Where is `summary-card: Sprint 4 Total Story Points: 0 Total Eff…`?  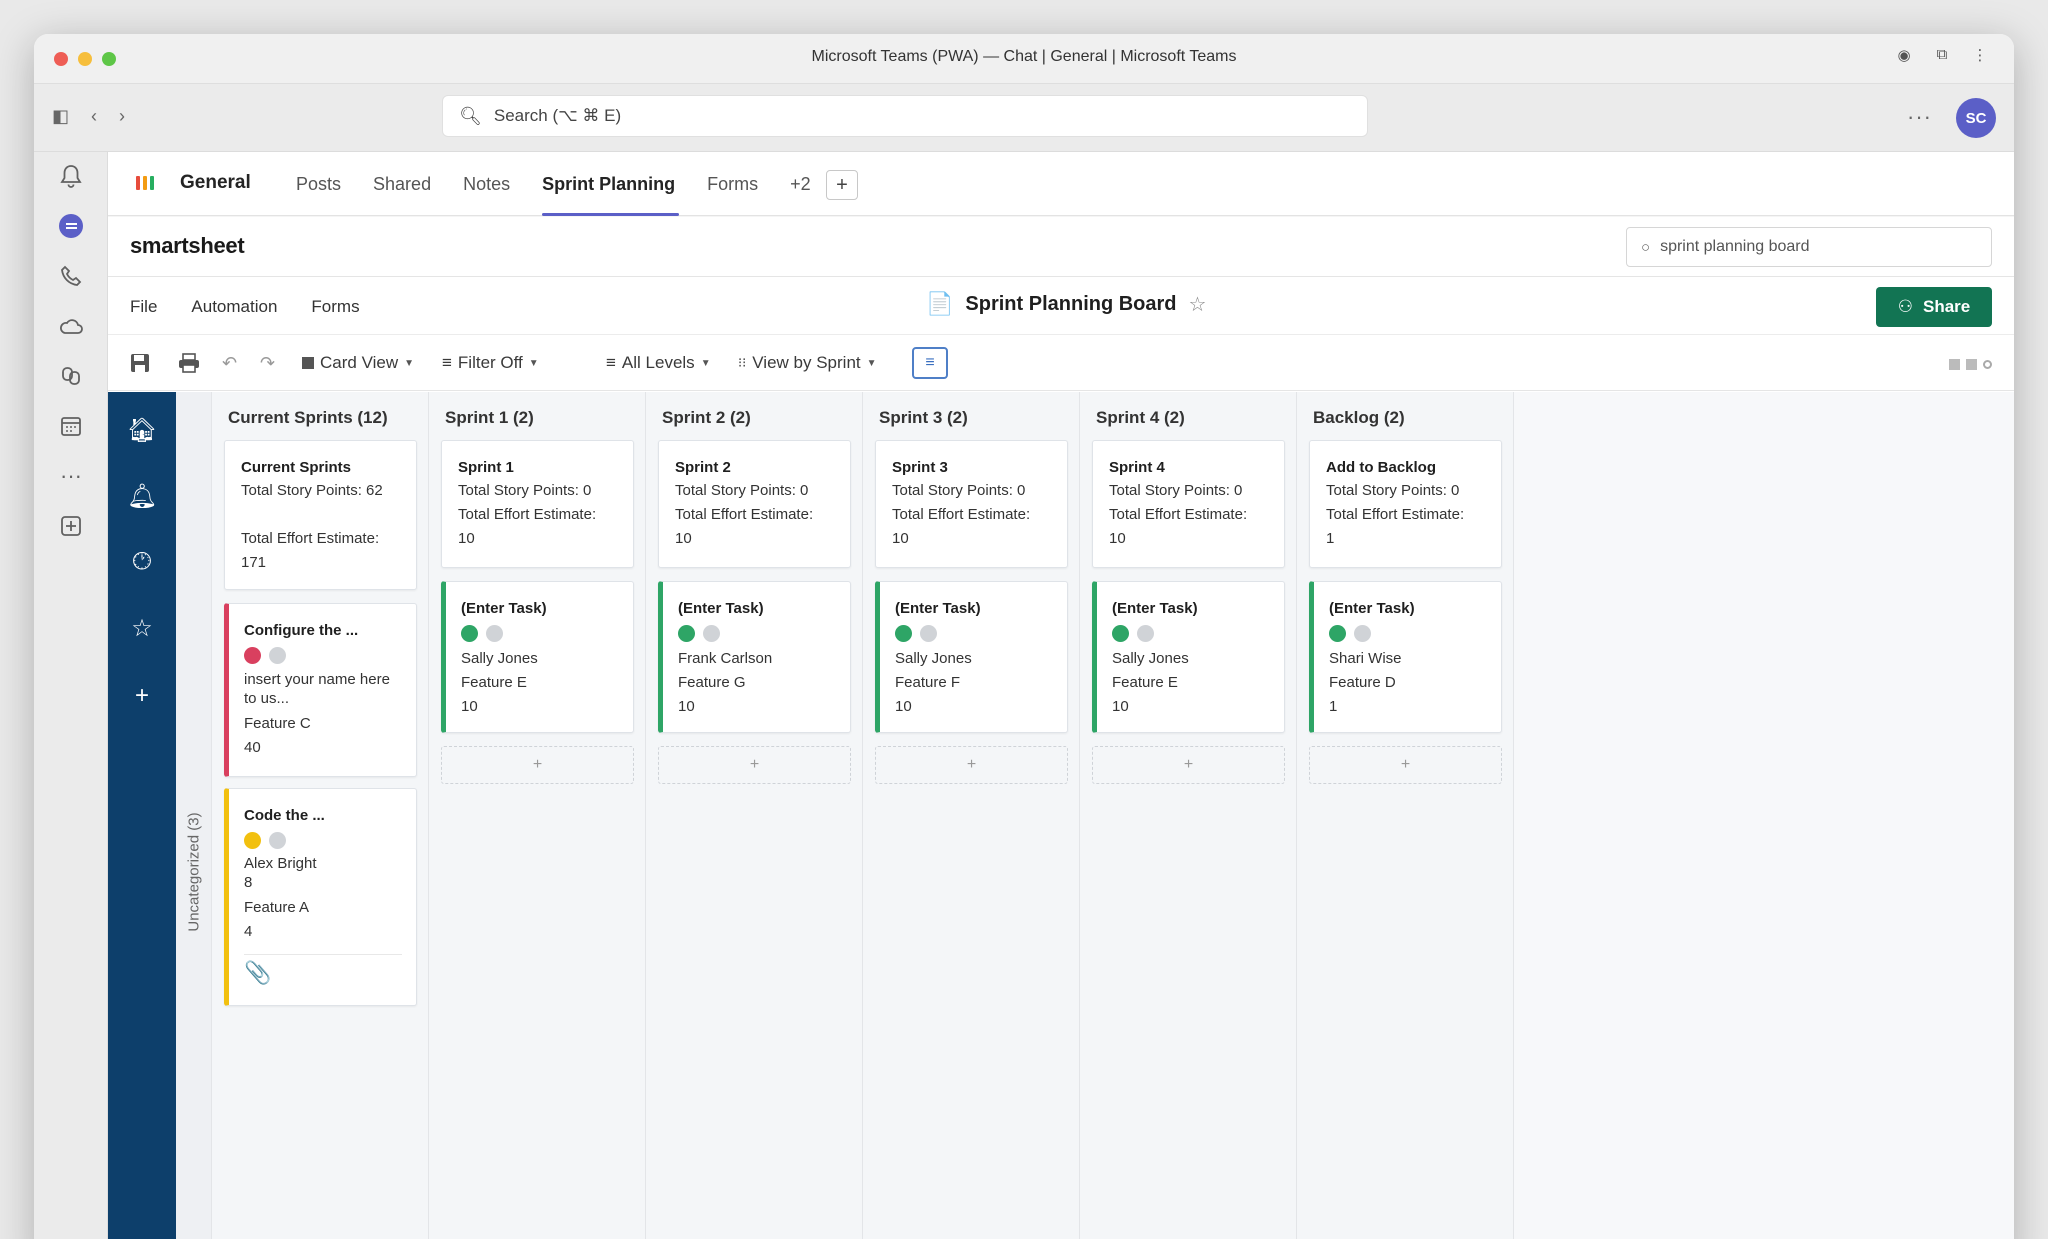
summary-card: Sprint 4 Total Story Points: 0 Total Eff… is located at coordinates (1188, 504).